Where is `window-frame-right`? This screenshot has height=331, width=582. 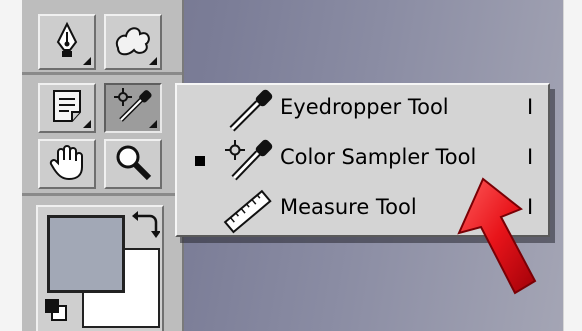
window-frame-right is located at coordinates (572, 165).